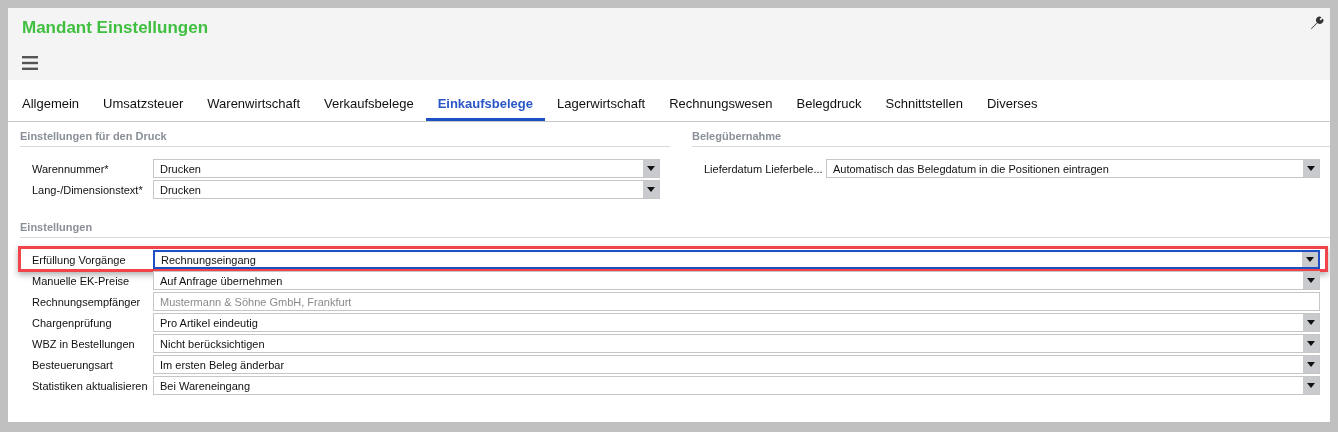 This screenshot has width=1338, height=432. I want to click on section-title: Einstellungen für den Druck, so click(345, 134).